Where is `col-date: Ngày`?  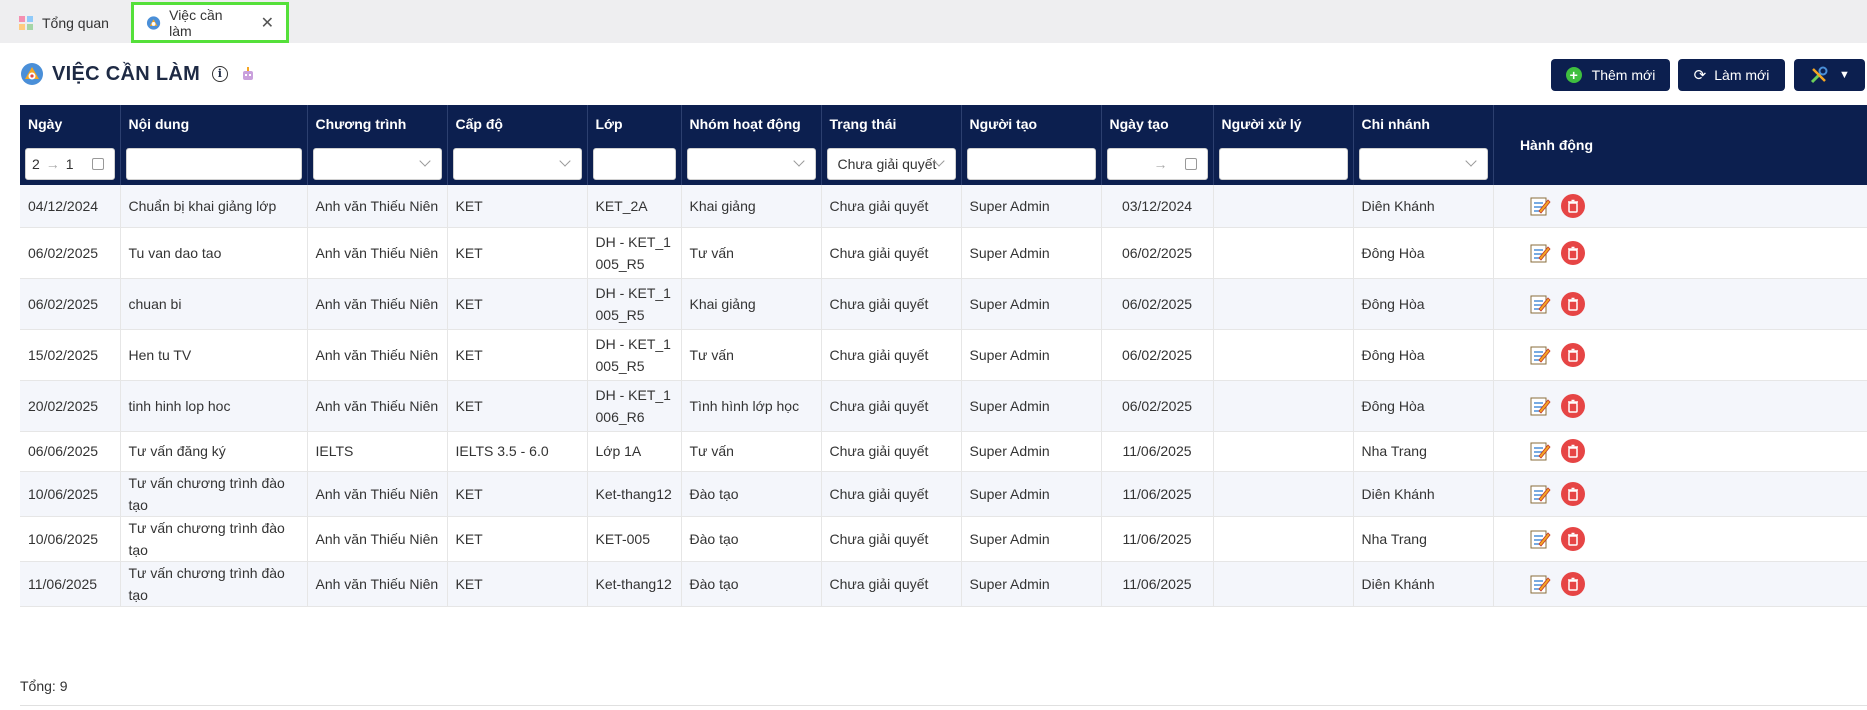
col-date: Ngày is located at coordinates (70, 124).